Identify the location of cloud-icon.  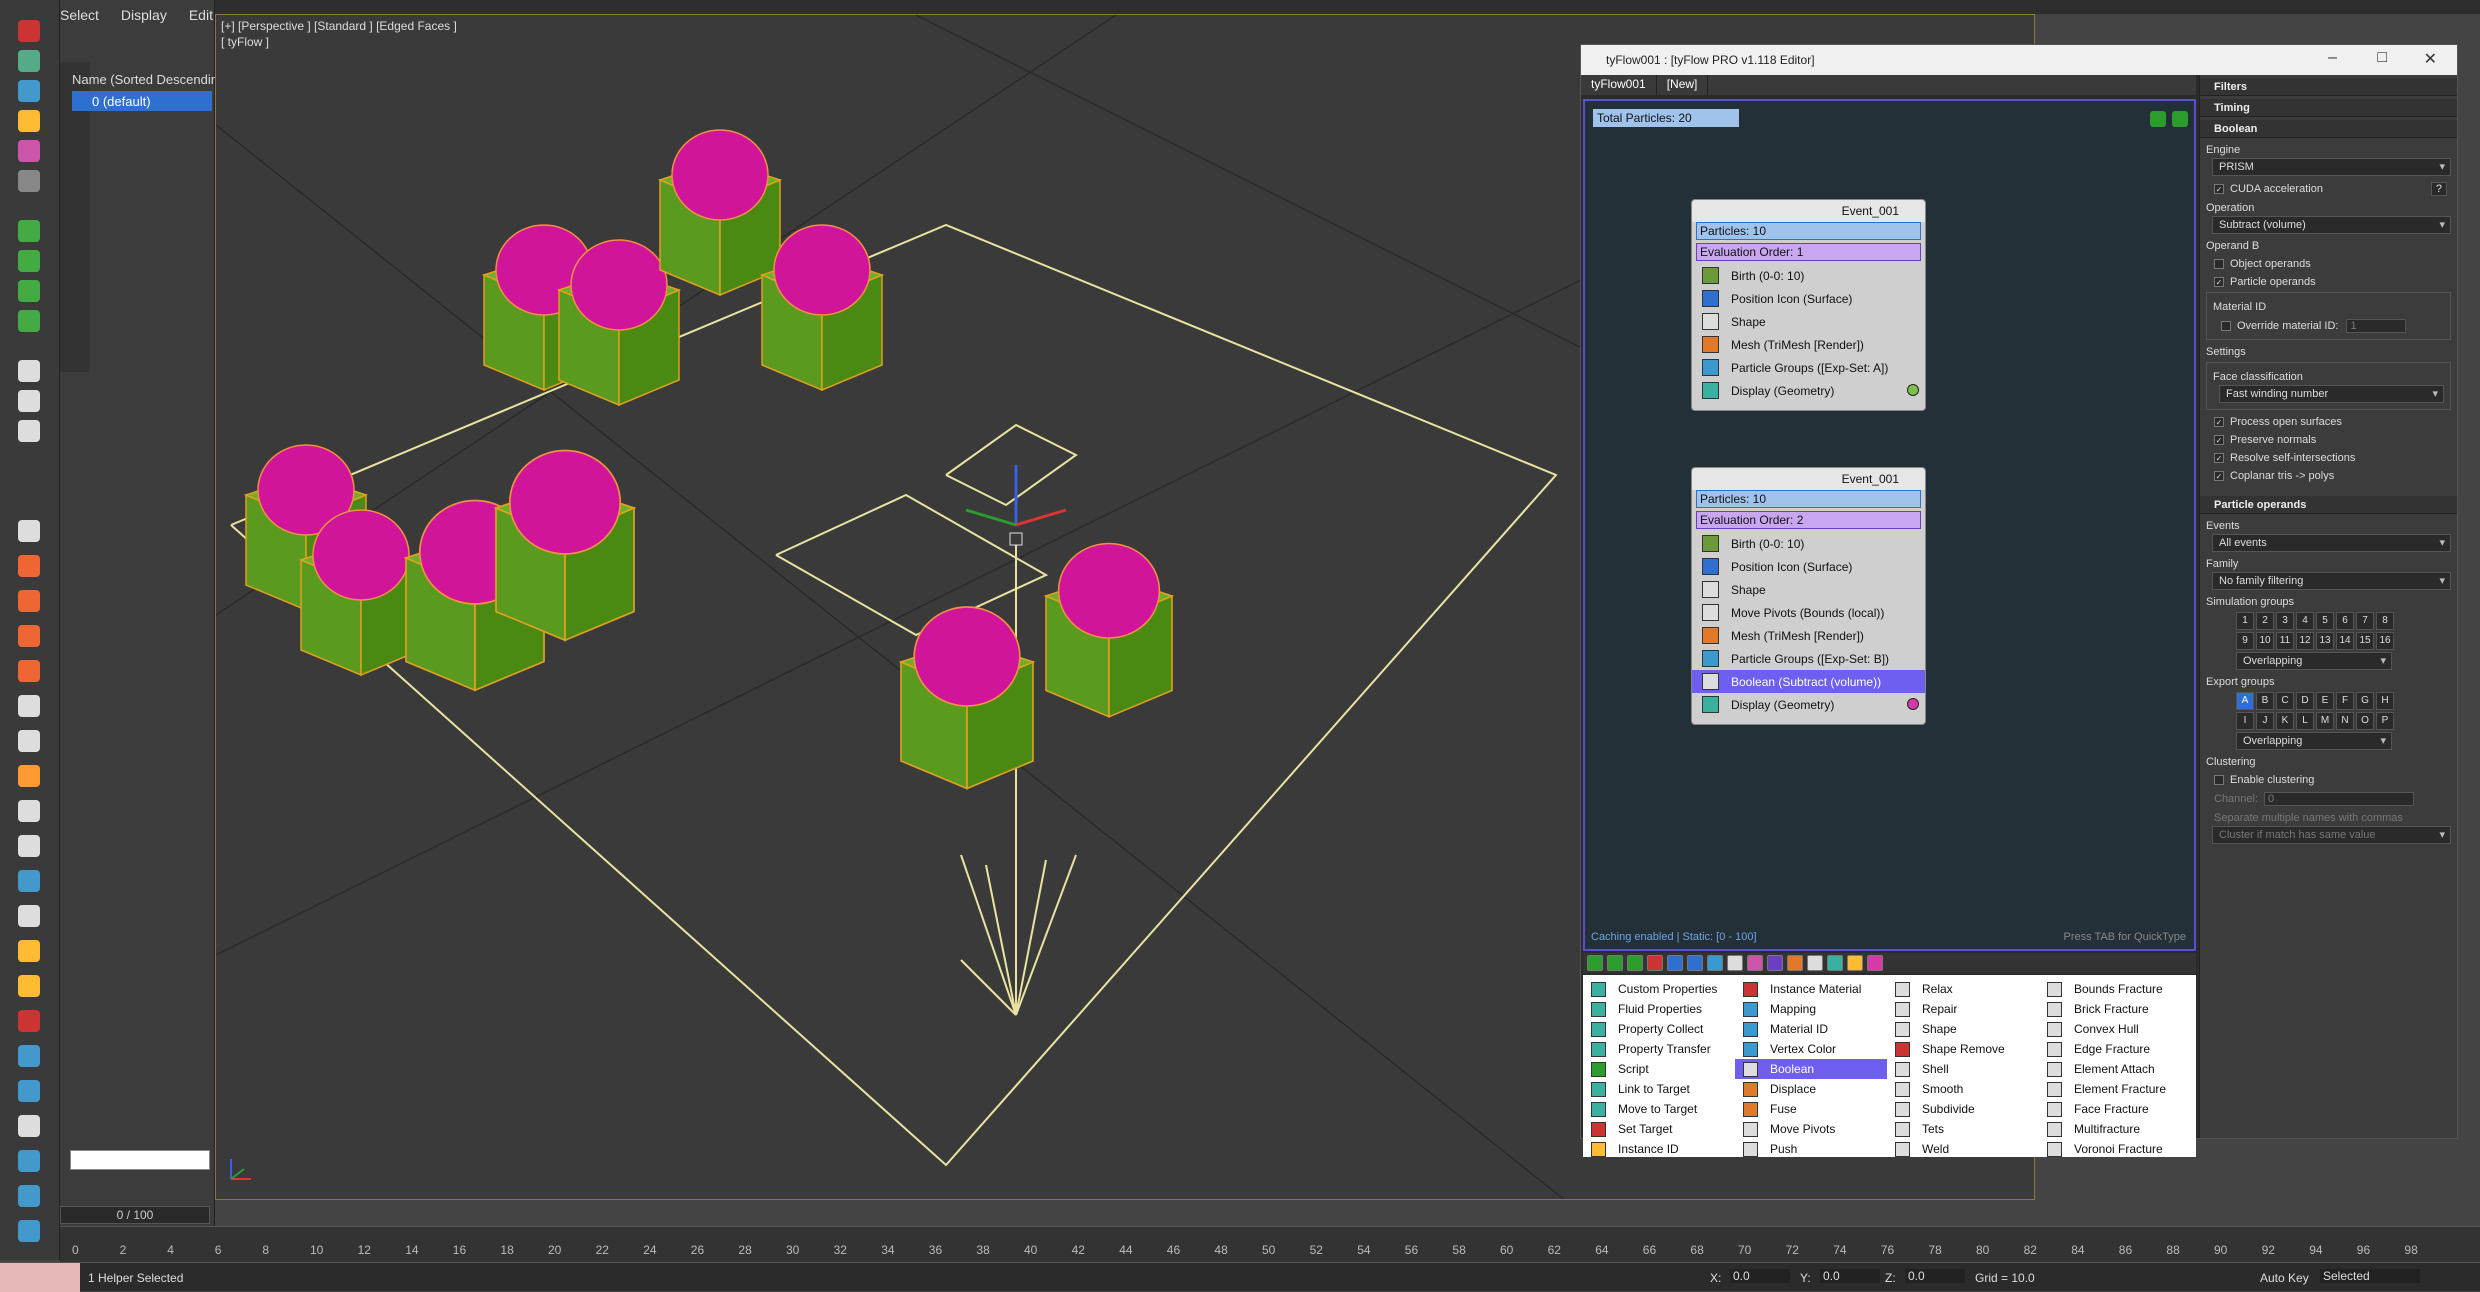
(29, 811).